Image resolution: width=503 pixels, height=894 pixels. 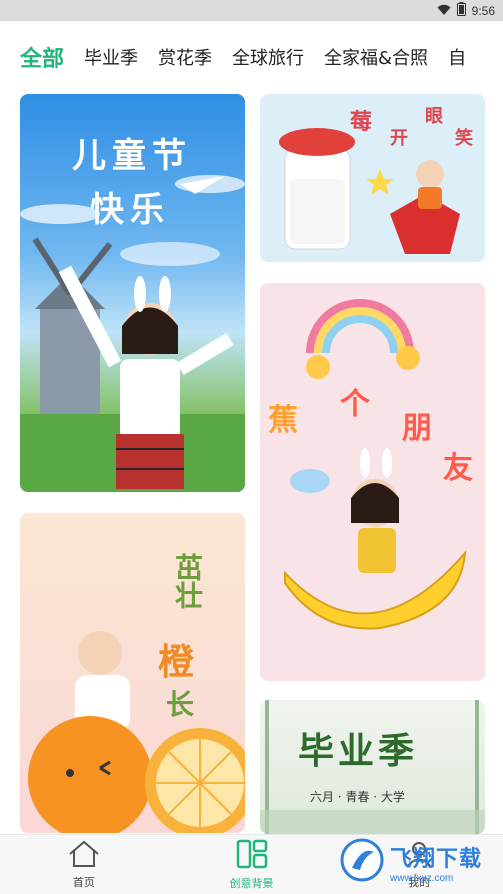 I want to click on card2-char-2: 开, so click(x=399, y=138).